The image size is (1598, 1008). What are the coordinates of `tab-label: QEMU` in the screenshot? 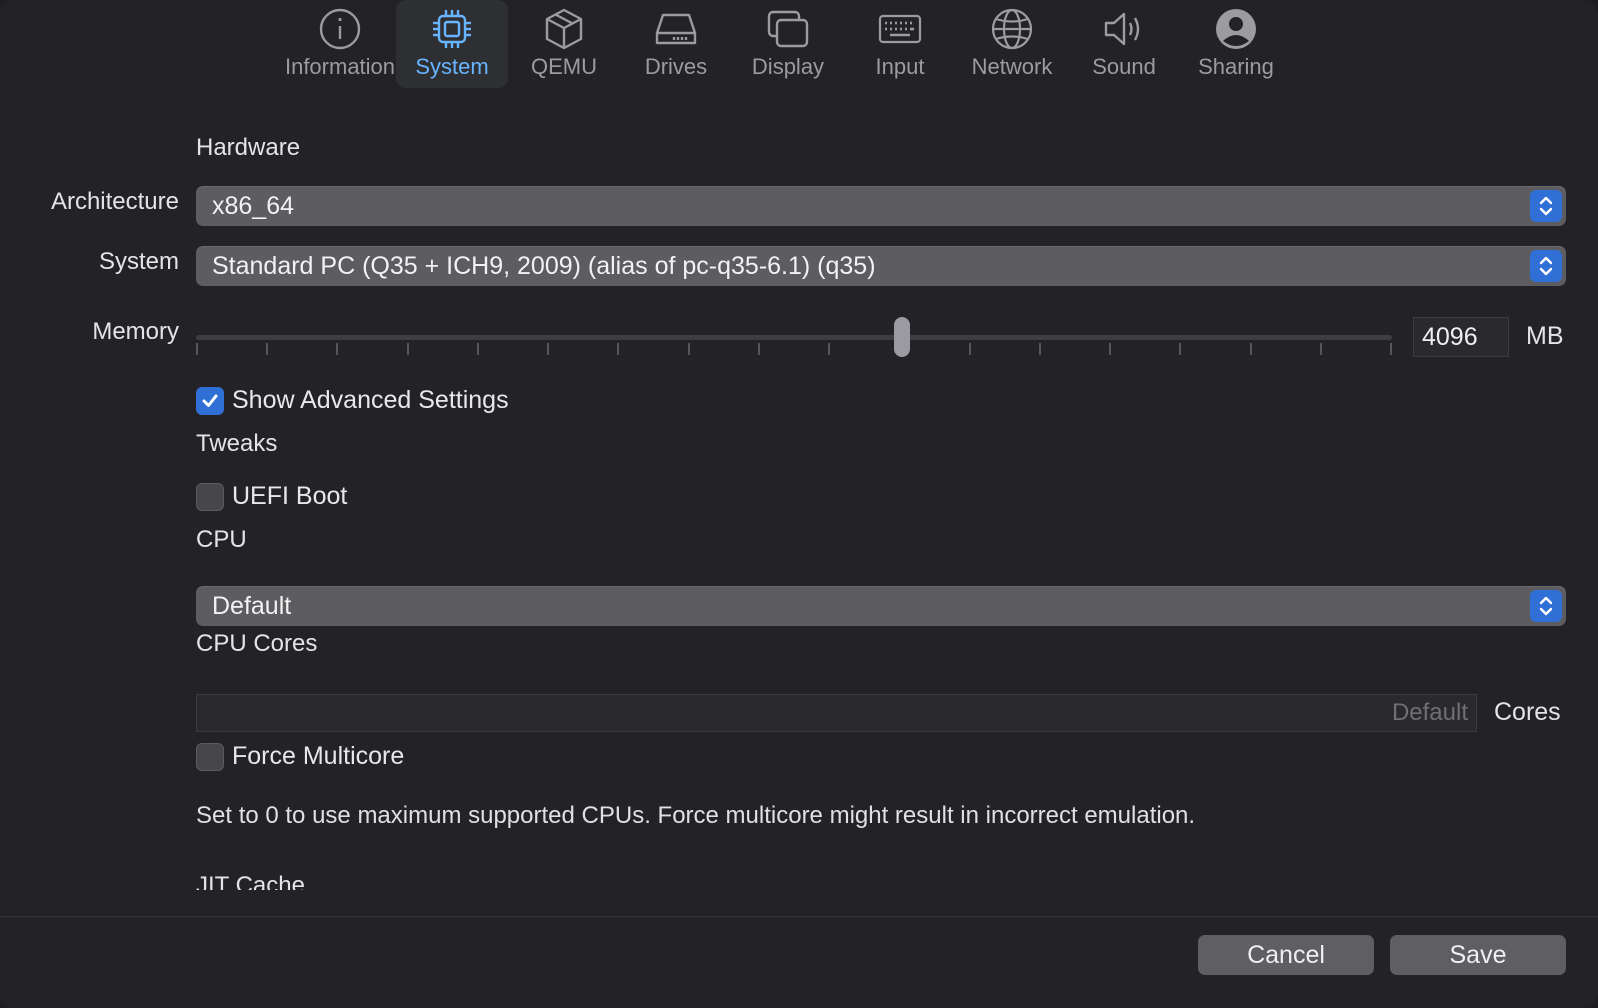 It's located at (564, 66).